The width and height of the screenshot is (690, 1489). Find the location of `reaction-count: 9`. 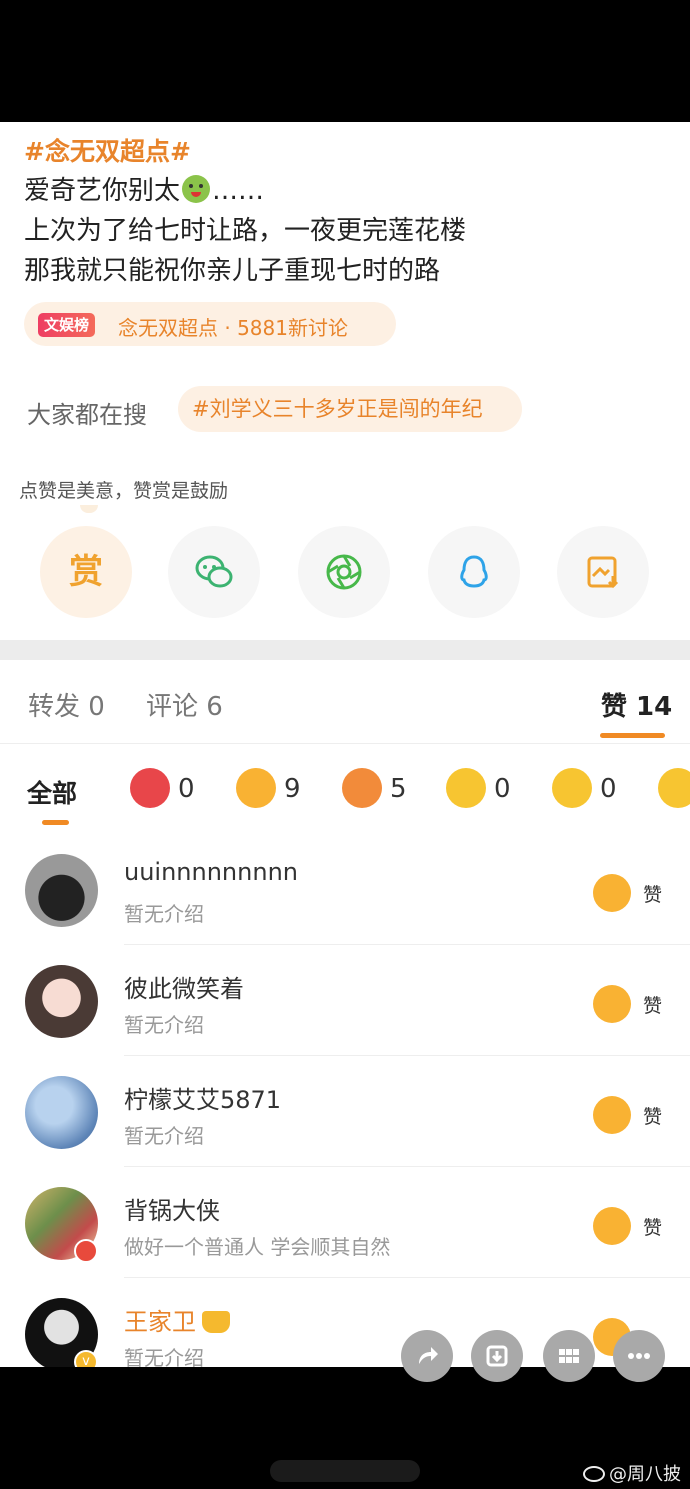

reaction-count: 9 is located at coordinates (292, 789).